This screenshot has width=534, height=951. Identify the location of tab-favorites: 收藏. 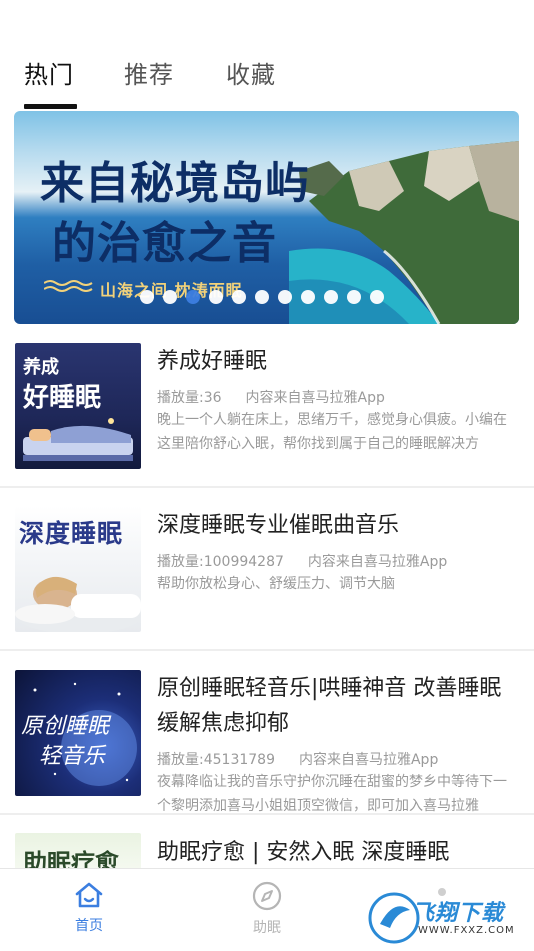
(251, 72).